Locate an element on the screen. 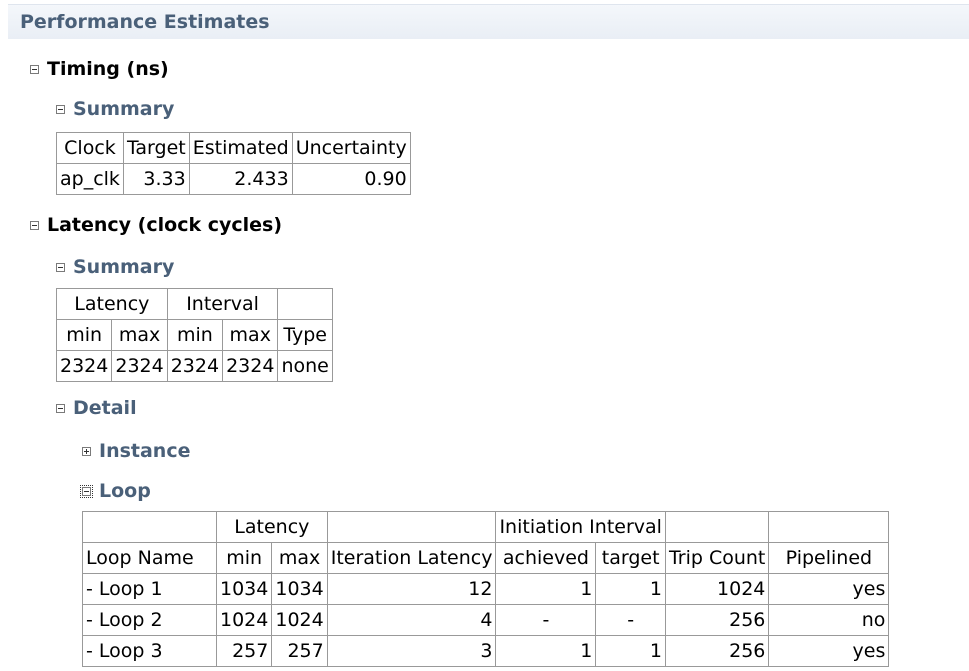 The height and width of the screenshot is (671, 969). column-header: Type is located at coordinates (305, 335).